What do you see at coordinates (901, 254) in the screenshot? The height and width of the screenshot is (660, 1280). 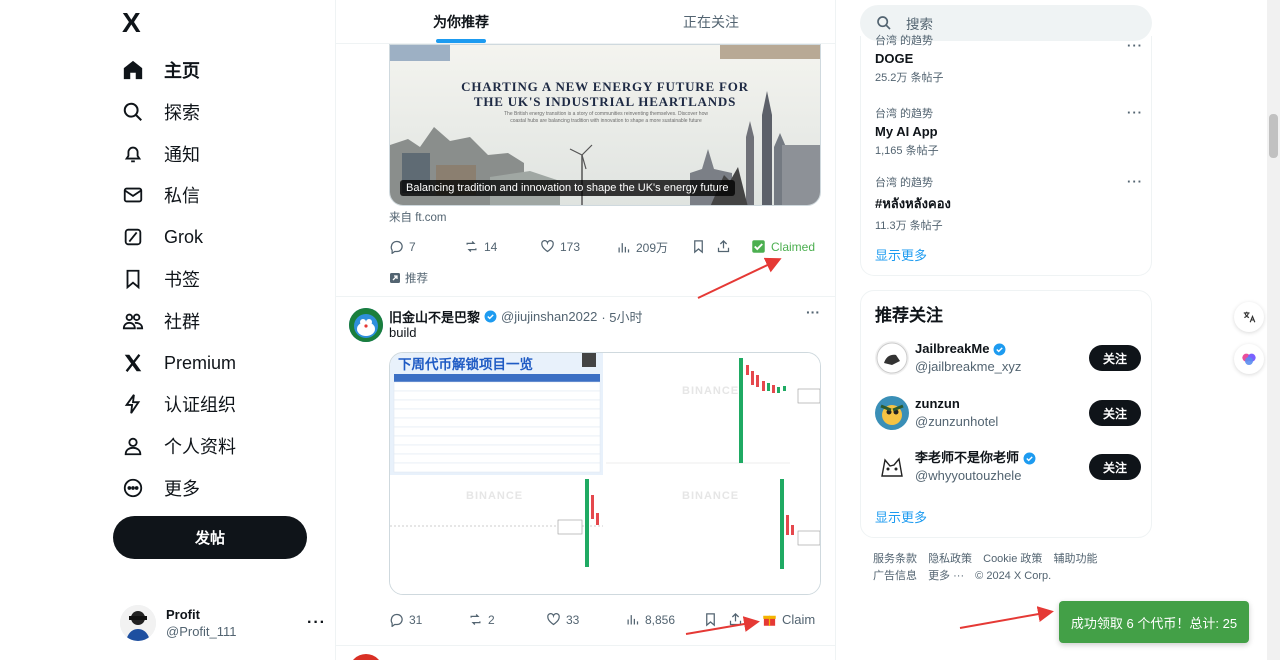 I see `trends-show-more-link: 显示更多` at bounding box center [901, 254].